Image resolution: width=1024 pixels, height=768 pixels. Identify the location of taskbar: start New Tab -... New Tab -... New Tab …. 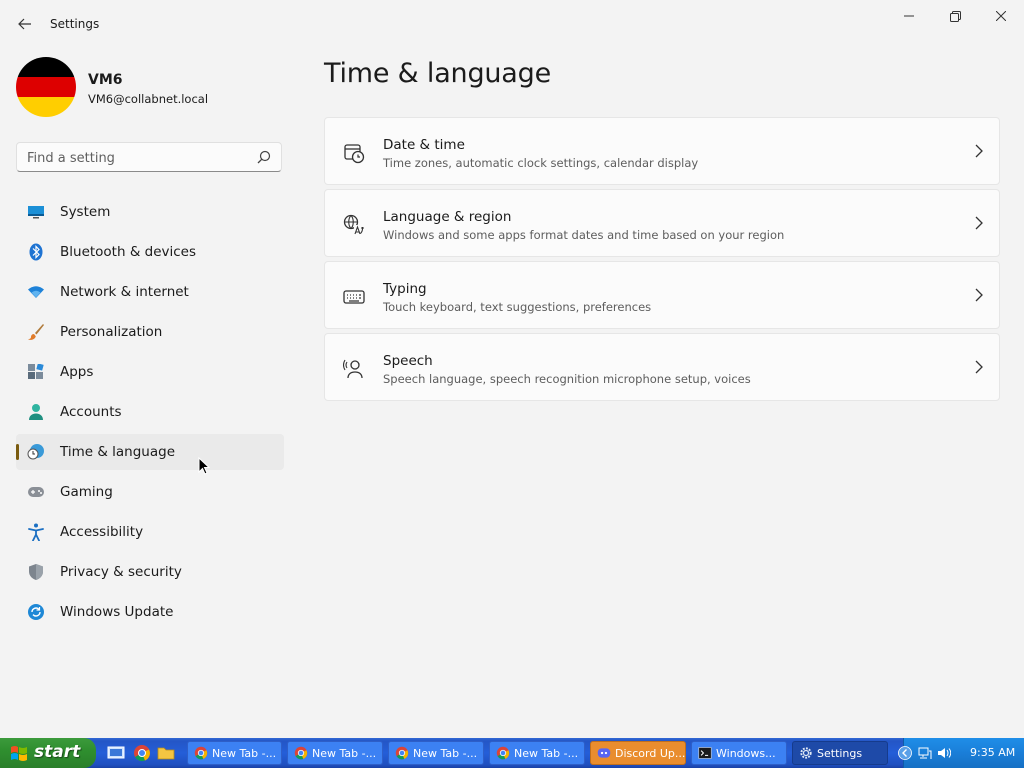
(512, 753).